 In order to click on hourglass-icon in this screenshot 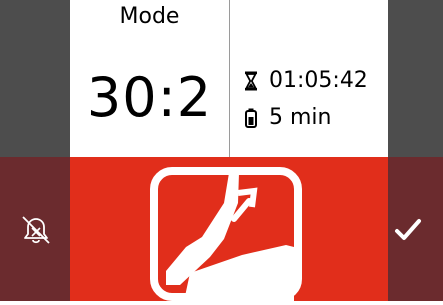, I will do `click(251, 81)`.